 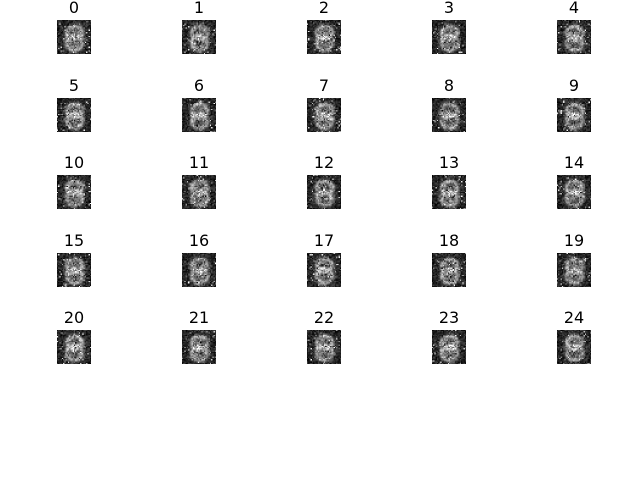 I want to click on image-panel: 10, so click(x=74, y=185).